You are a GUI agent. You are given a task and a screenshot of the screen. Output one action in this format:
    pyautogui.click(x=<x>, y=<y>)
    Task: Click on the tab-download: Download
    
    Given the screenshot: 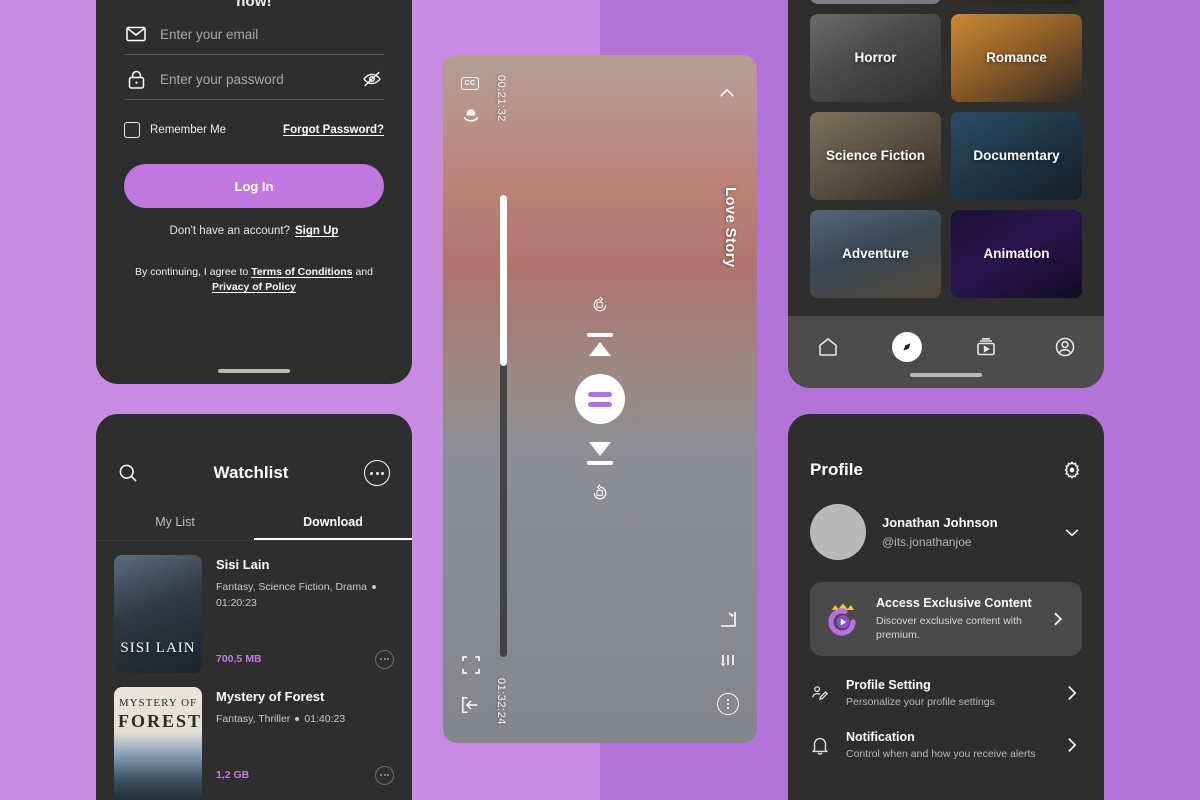 What is the action you would take?
    pyautogui.click(x=333, y=524)
    